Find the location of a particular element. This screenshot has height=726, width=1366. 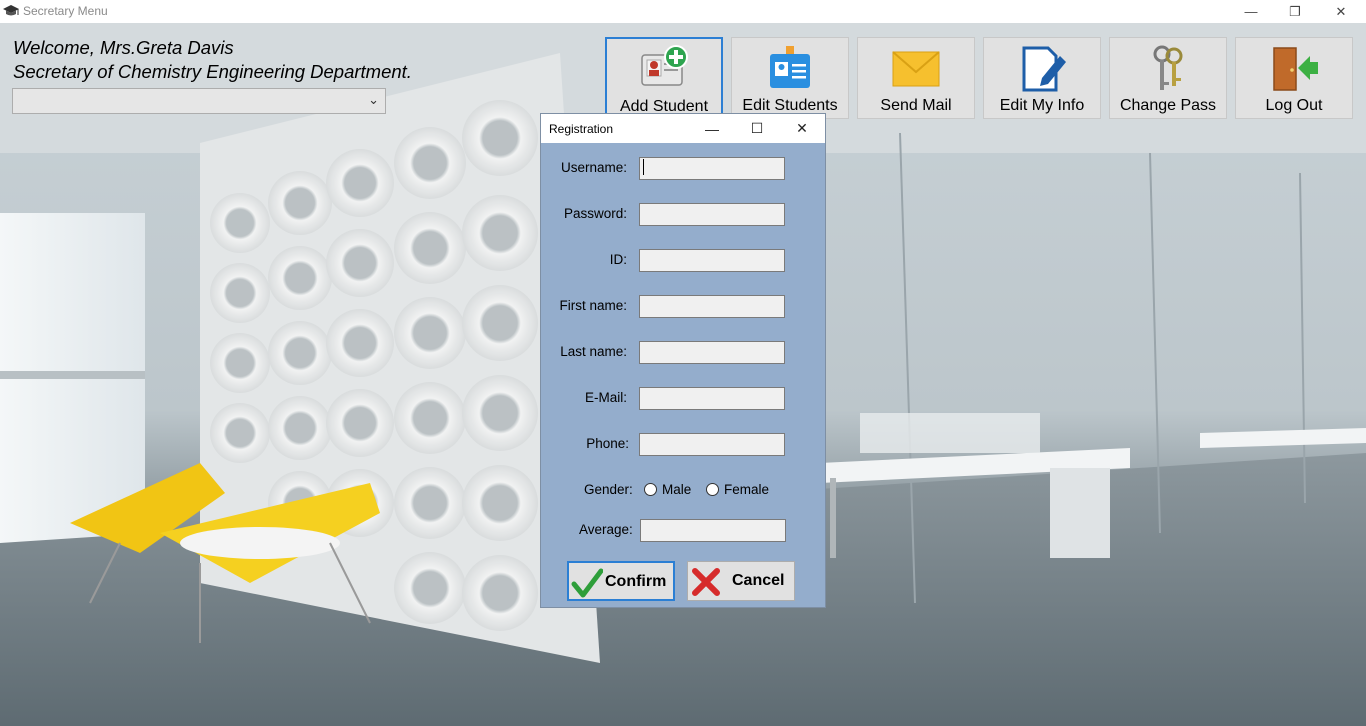

phone-field is located at coordinates (712, 444).